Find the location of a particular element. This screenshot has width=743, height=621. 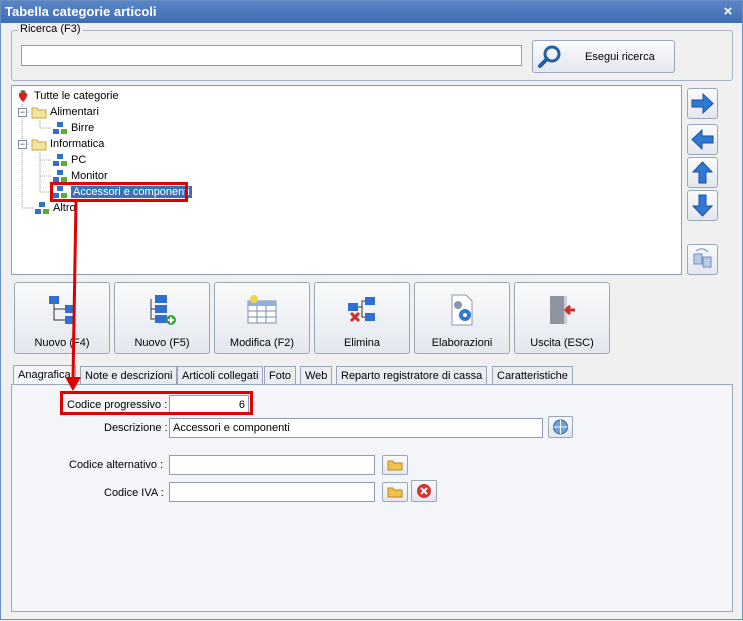

tree-item-informatica: Informatica is located at coordinates (67, 144).